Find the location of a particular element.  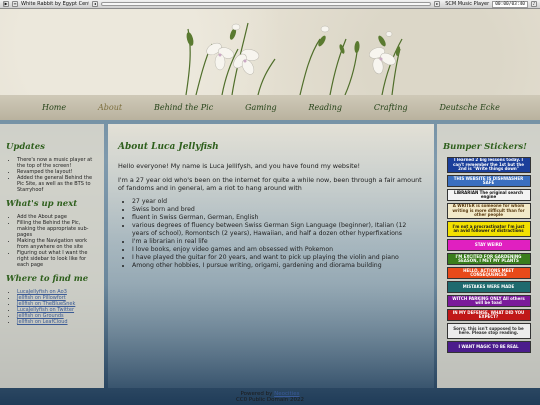

bumper-sticker: LIBRARIAN The original search engine is located at coordinates (488, 195).